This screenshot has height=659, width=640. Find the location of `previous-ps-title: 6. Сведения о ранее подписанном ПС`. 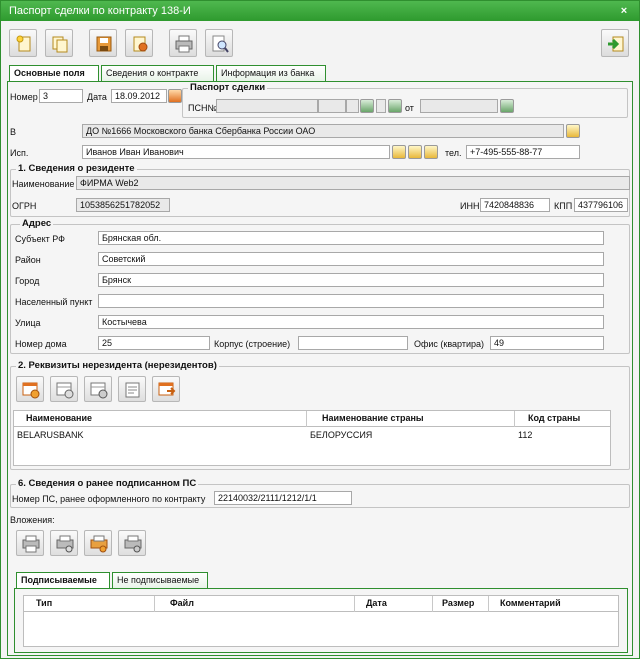

previous-ps-title: 6. Сведения о ранее подписанном ПС is located at coordinates (107, 484).